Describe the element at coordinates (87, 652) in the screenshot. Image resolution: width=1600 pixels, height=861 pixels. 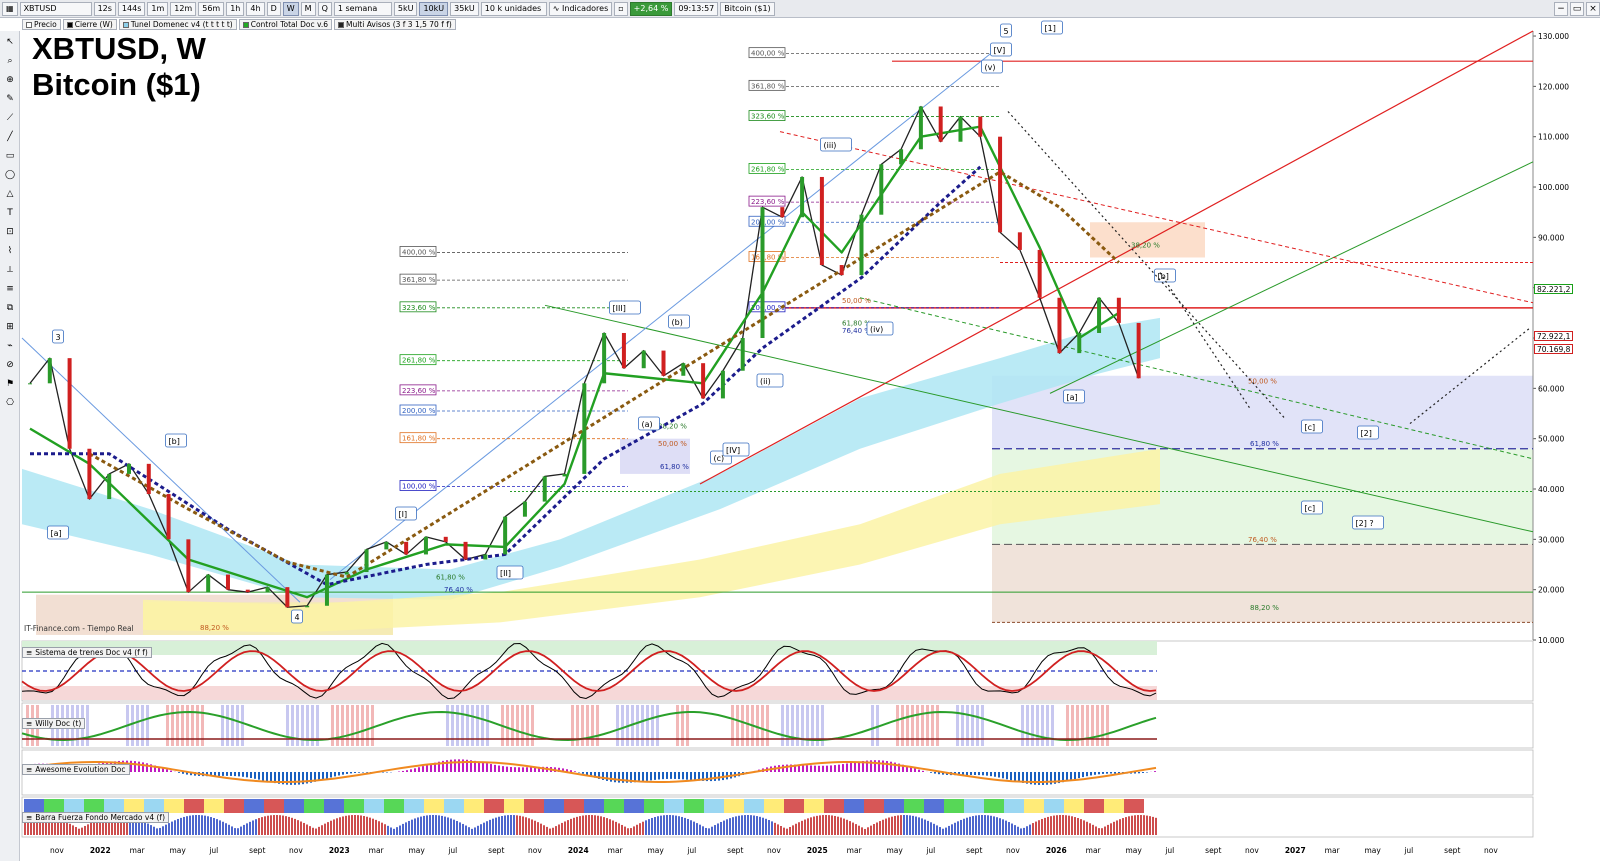
I see `panel-title-trenes: ≡ Sistema de trenes Doc v4 (f f)` at that location.